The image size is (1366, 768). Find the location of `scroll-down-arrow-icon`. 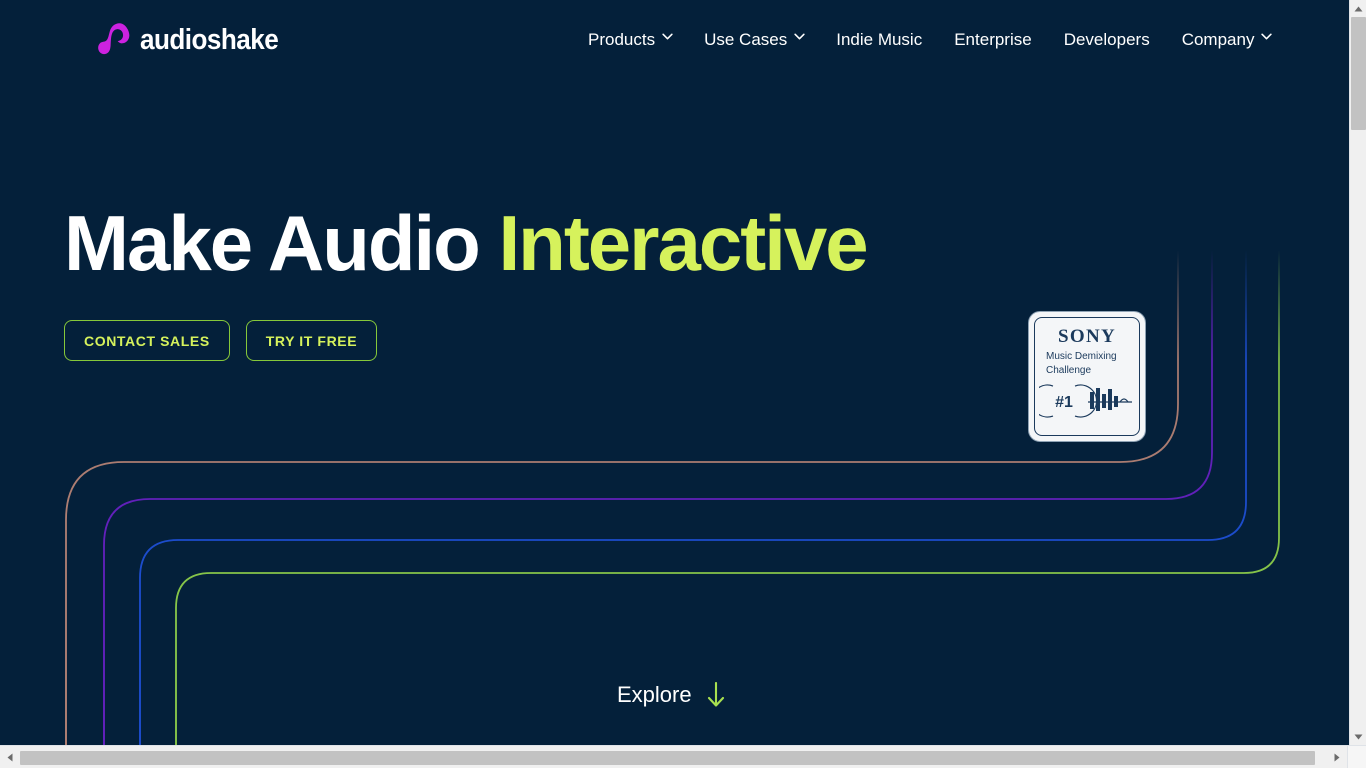

scroll-down-arrow-icon is located at coordinates (1358, 736).